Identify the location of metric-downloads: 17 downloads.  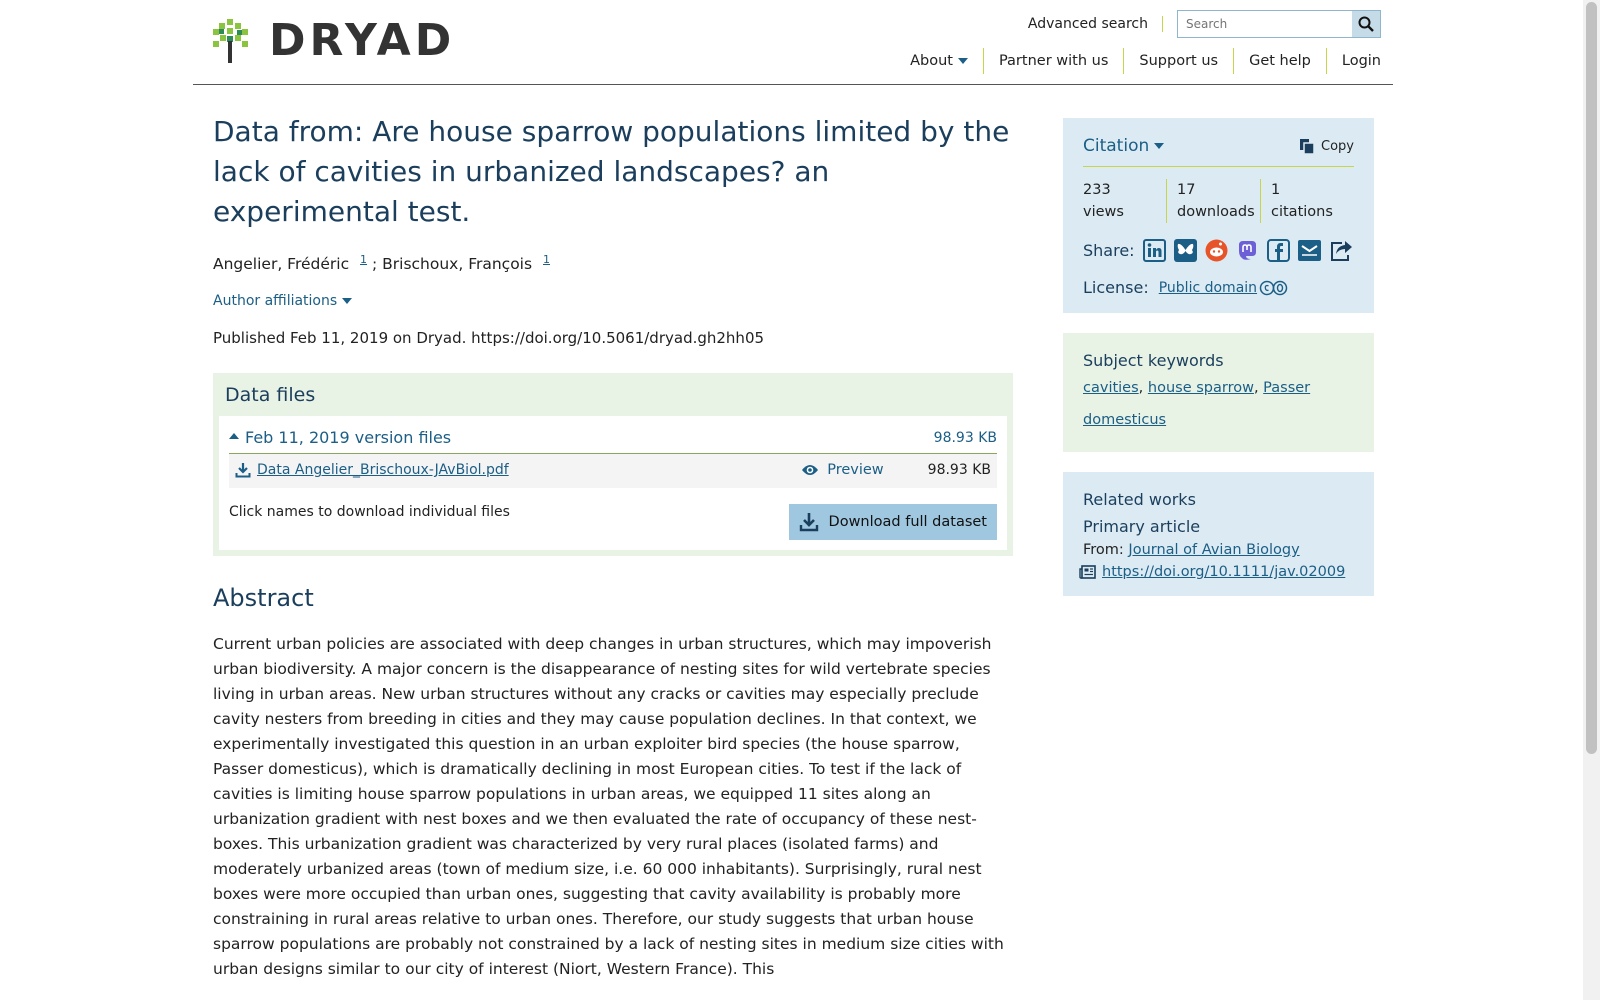
(1213, 201).